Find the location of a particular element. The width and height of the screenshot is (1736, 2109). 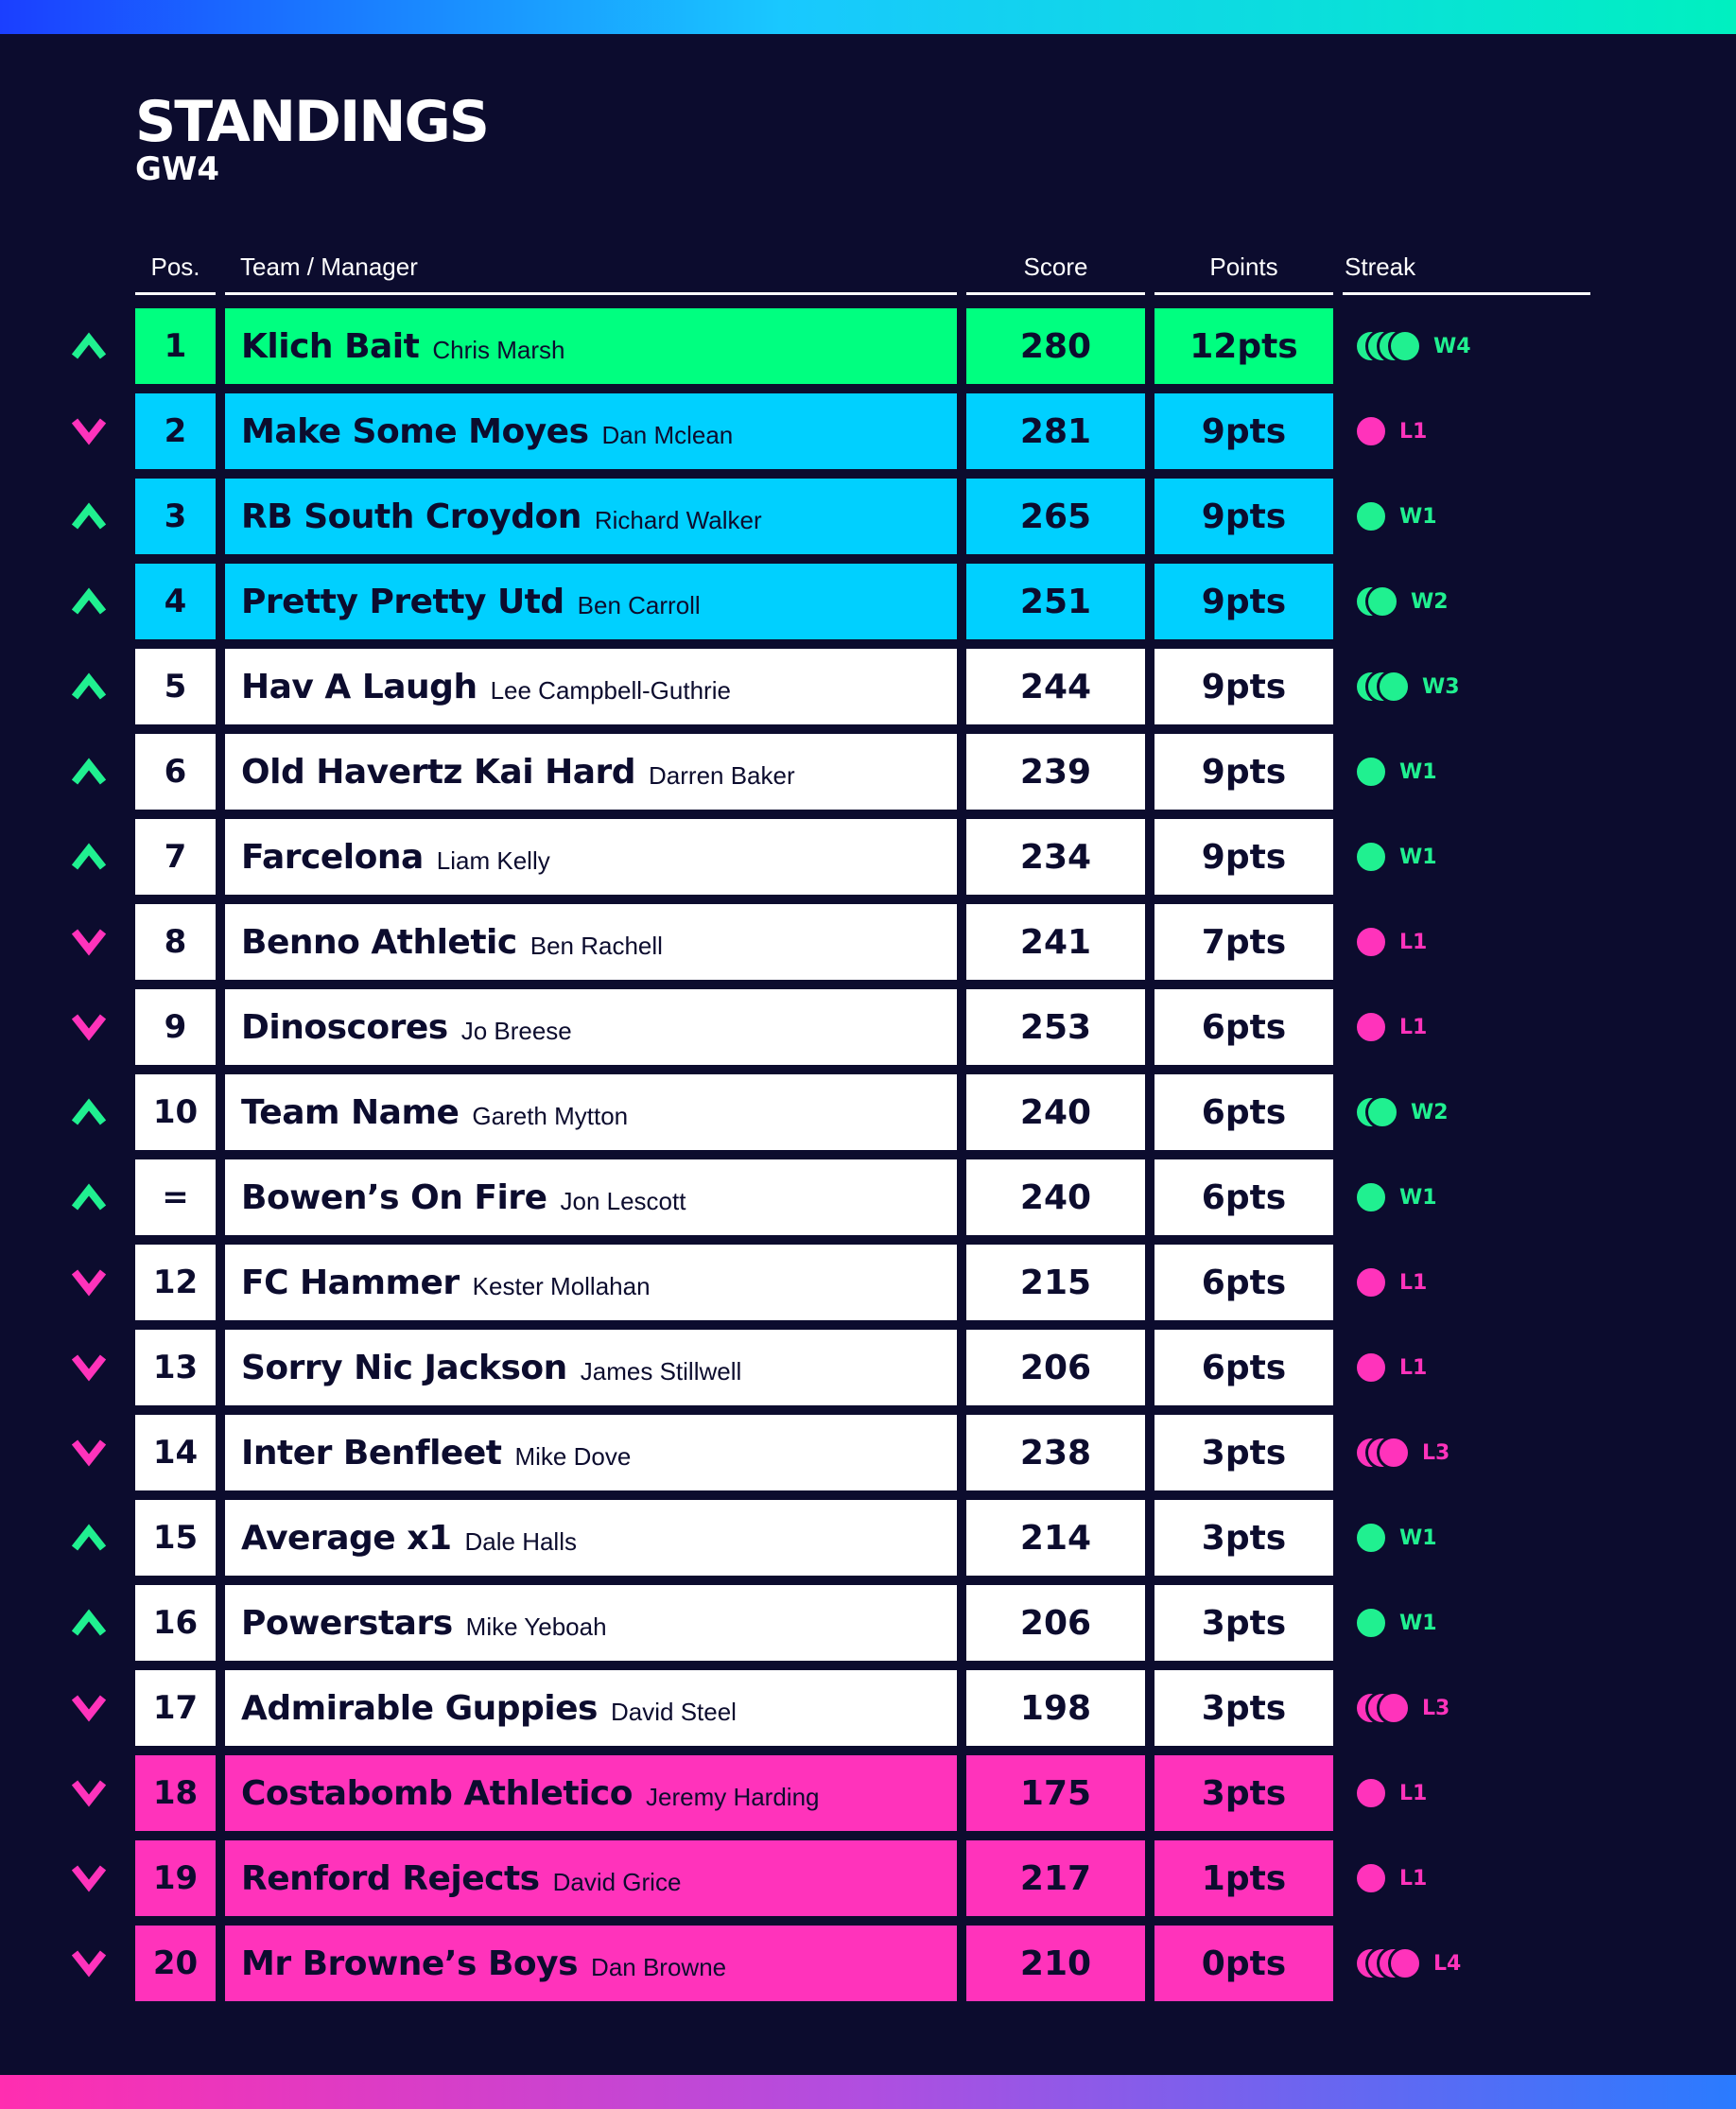

position-cell: 4 is located at coordinates (175, 601).